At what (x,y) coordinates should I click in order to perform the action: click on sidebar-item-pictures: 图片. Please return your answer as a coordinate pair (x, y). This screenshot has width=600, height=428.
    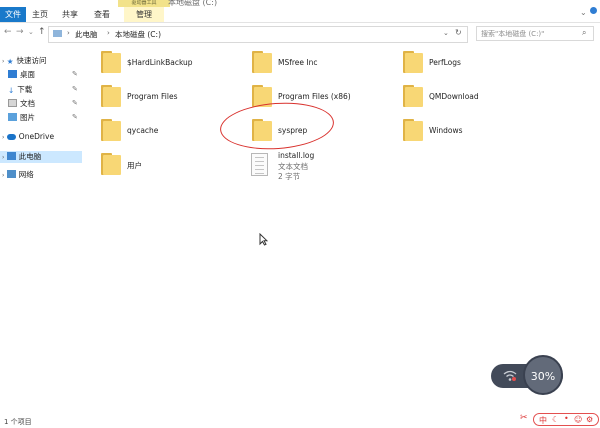
    Looking at the image, I should click on (21, 118).